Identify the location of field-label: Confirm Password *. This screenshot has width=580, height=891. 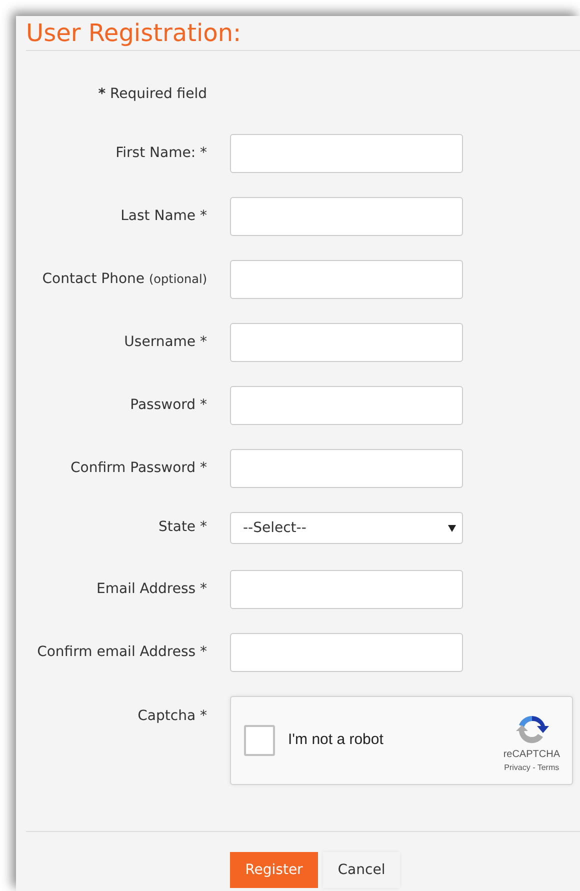
(138, 468).